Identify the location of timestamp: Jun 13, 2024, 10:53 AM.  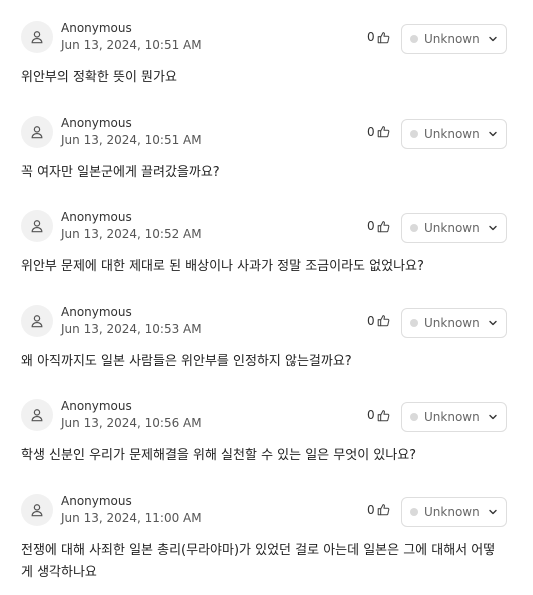
(131, 328).